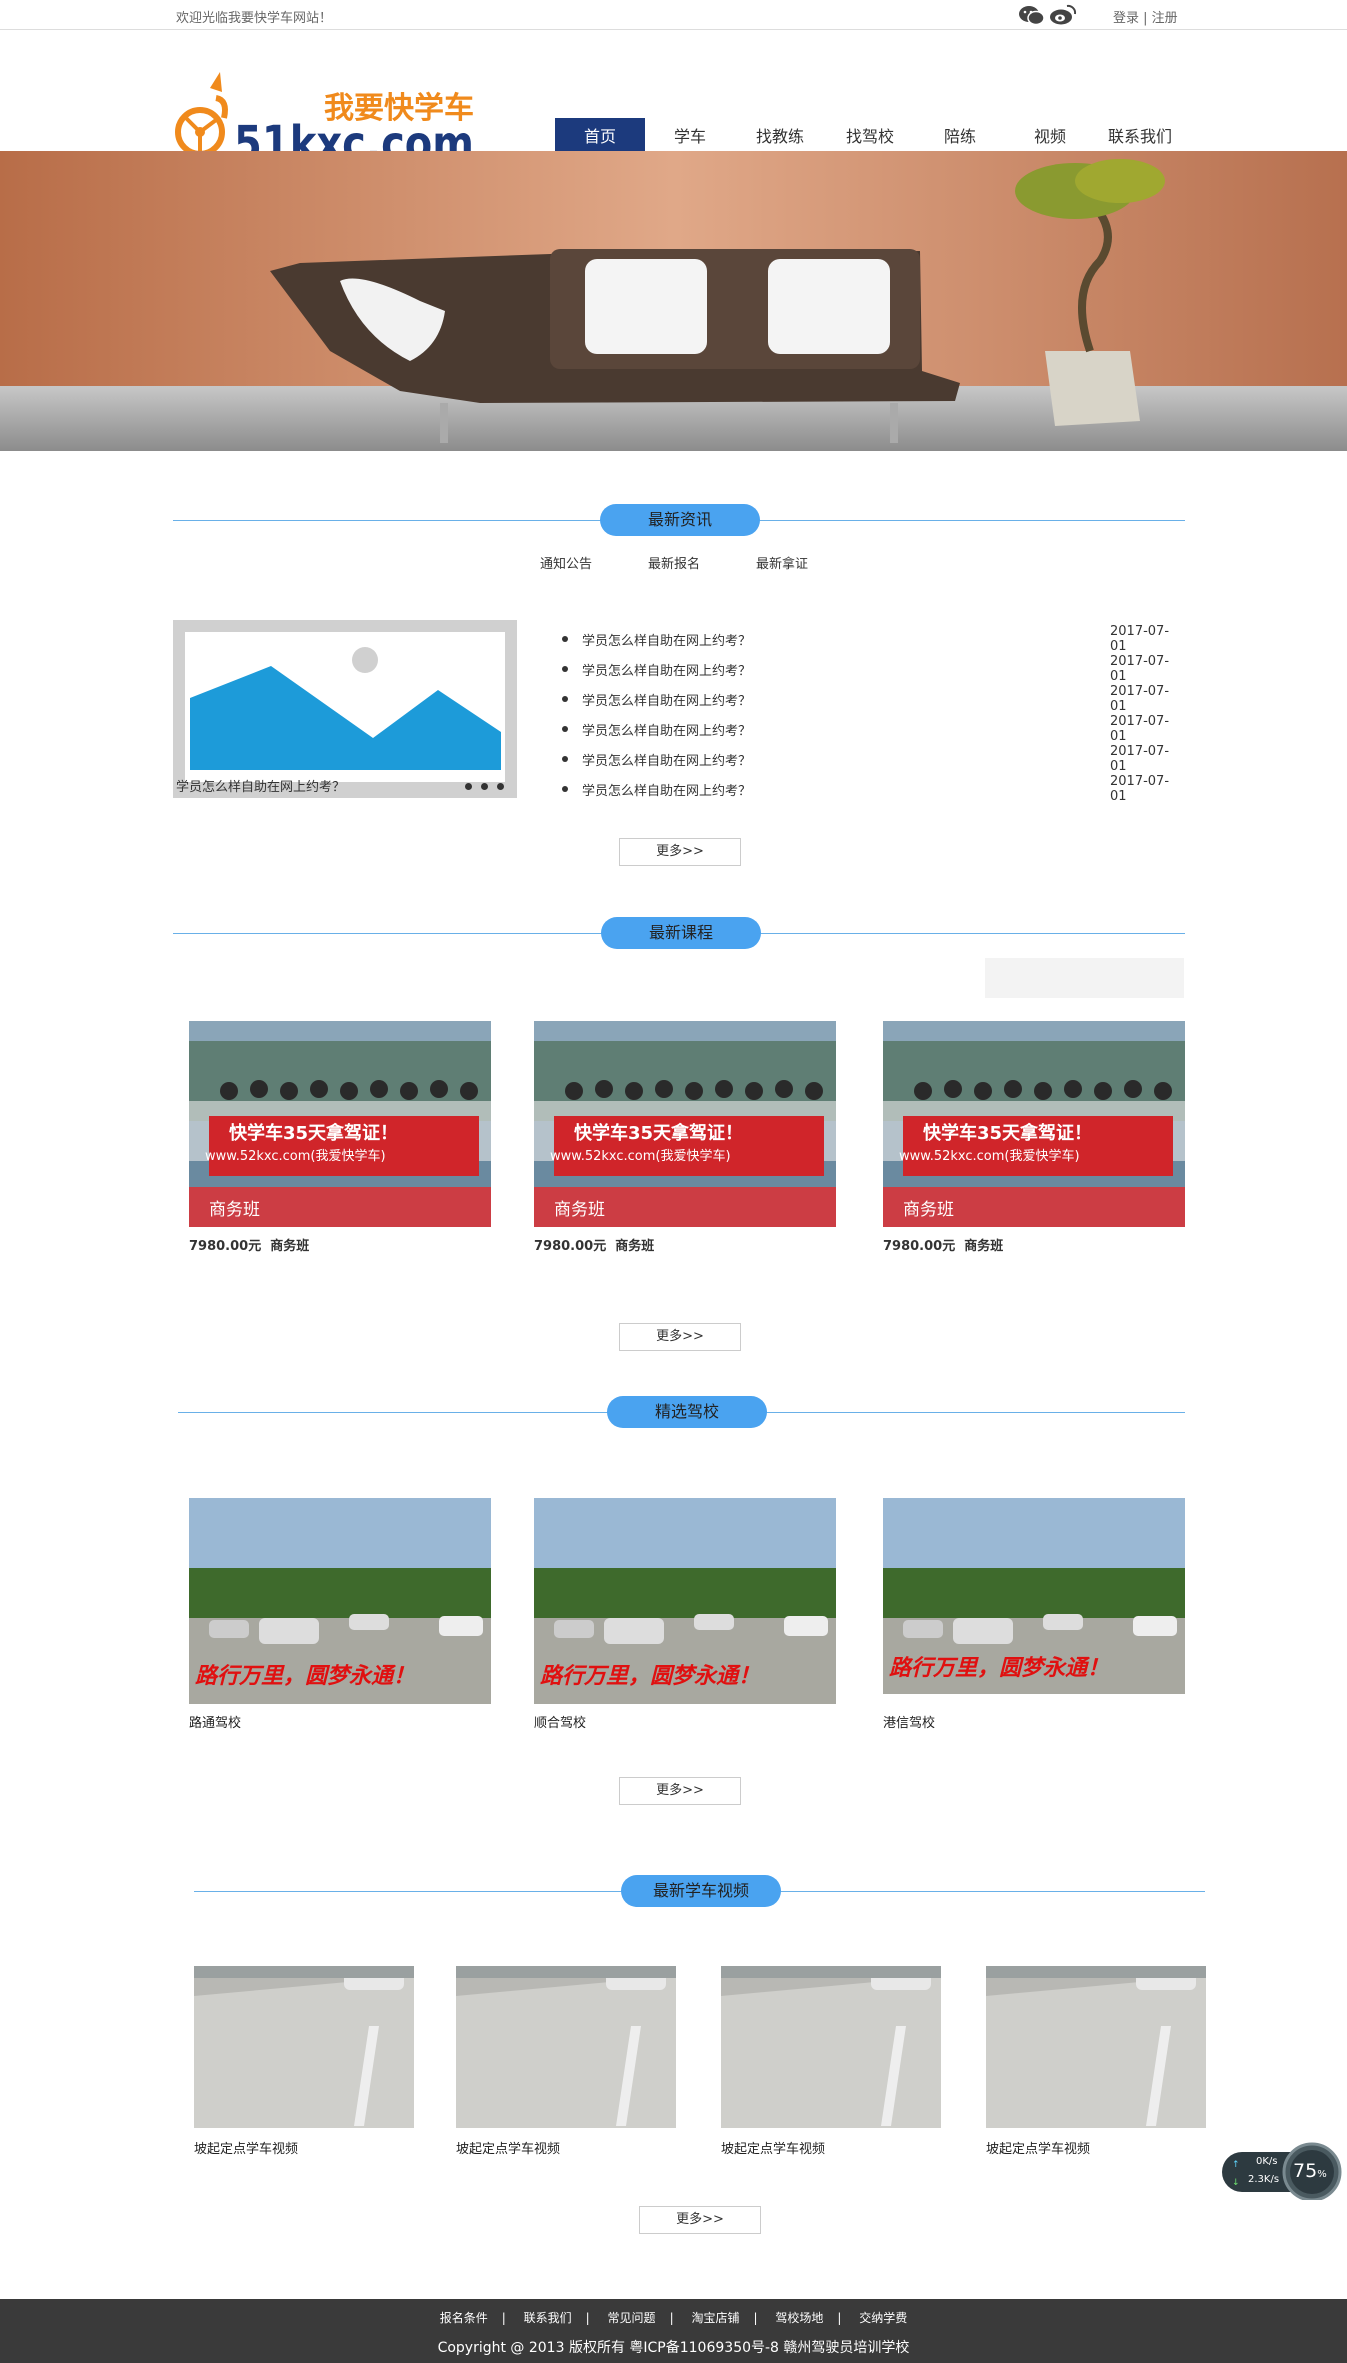 The height and width of the screenshot is (2363, 1347). I want to click on schools-more-button: 更多>>, so click(680, 1791).